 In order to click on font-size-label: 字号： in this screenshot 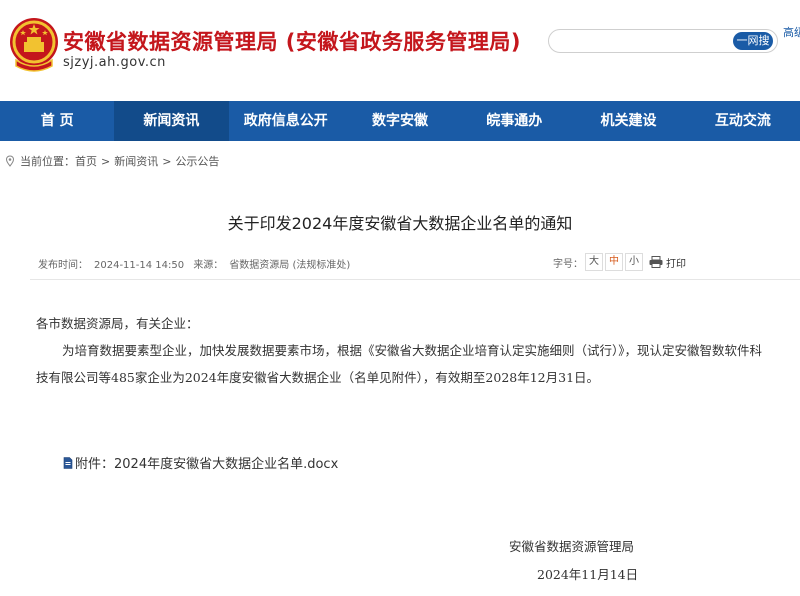, I will do `click(568, 264)`.